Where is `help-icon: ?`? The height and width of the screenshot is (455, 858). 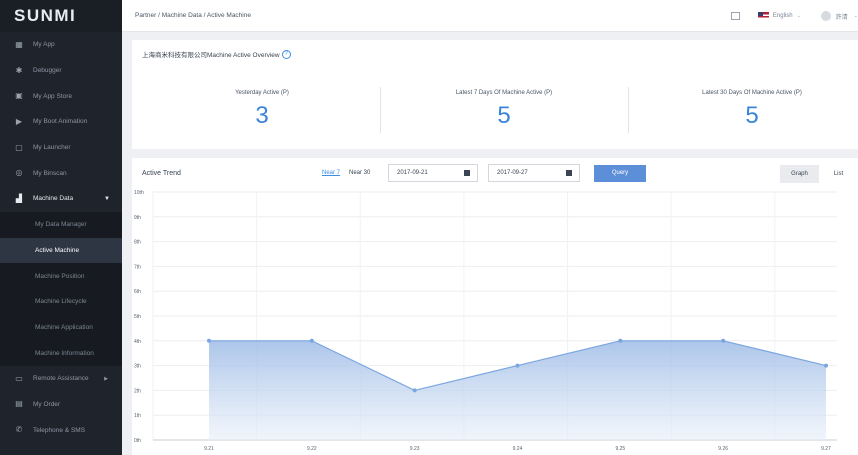
help-icon: ? is located at coordinates (286, 54).